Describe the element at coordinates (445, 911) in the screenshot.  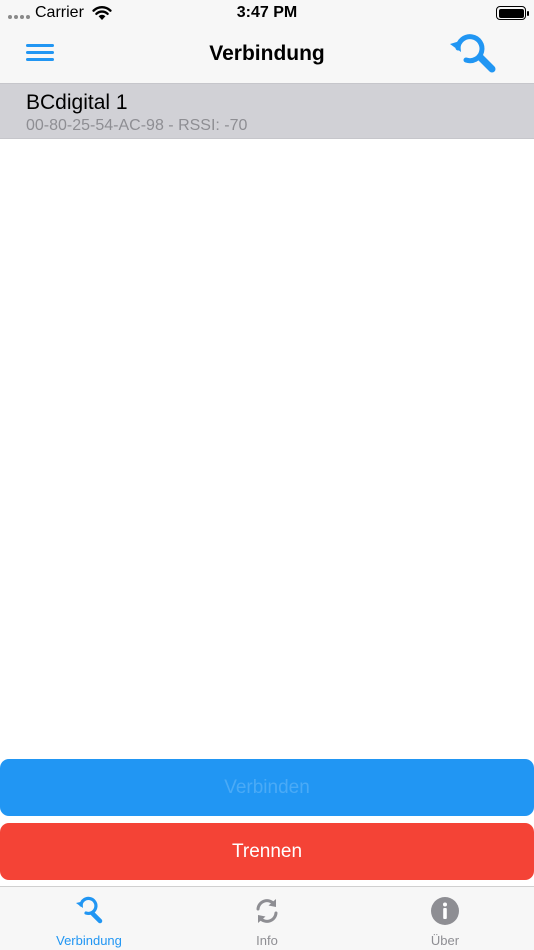
I see `info-icon` at that location.